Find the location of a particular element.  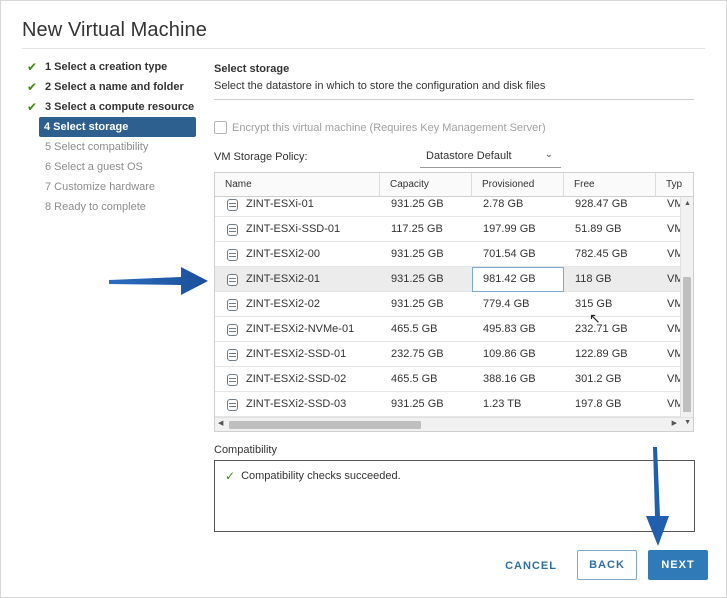

cell-name: ZINT-ESXi2-NVMe-01 is located at coordinates (297, 329).